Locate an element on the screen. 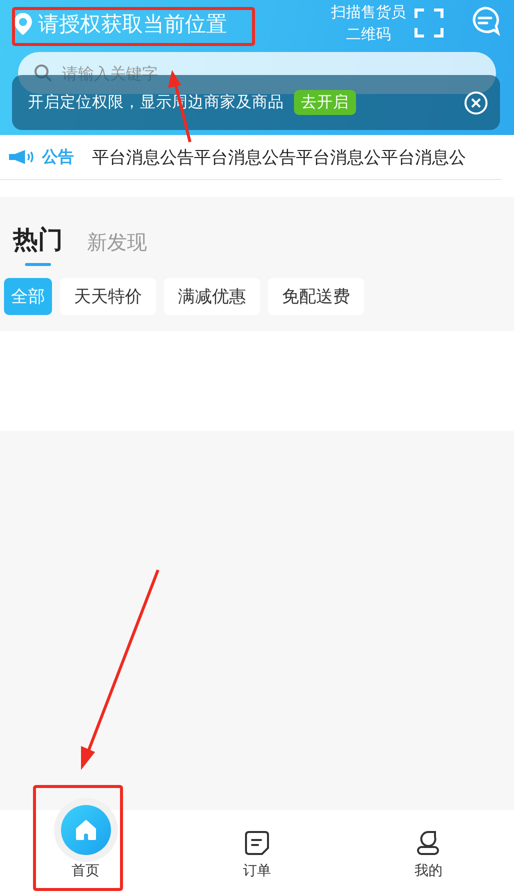  location-pin-icon is located at coordinates (23, 24).